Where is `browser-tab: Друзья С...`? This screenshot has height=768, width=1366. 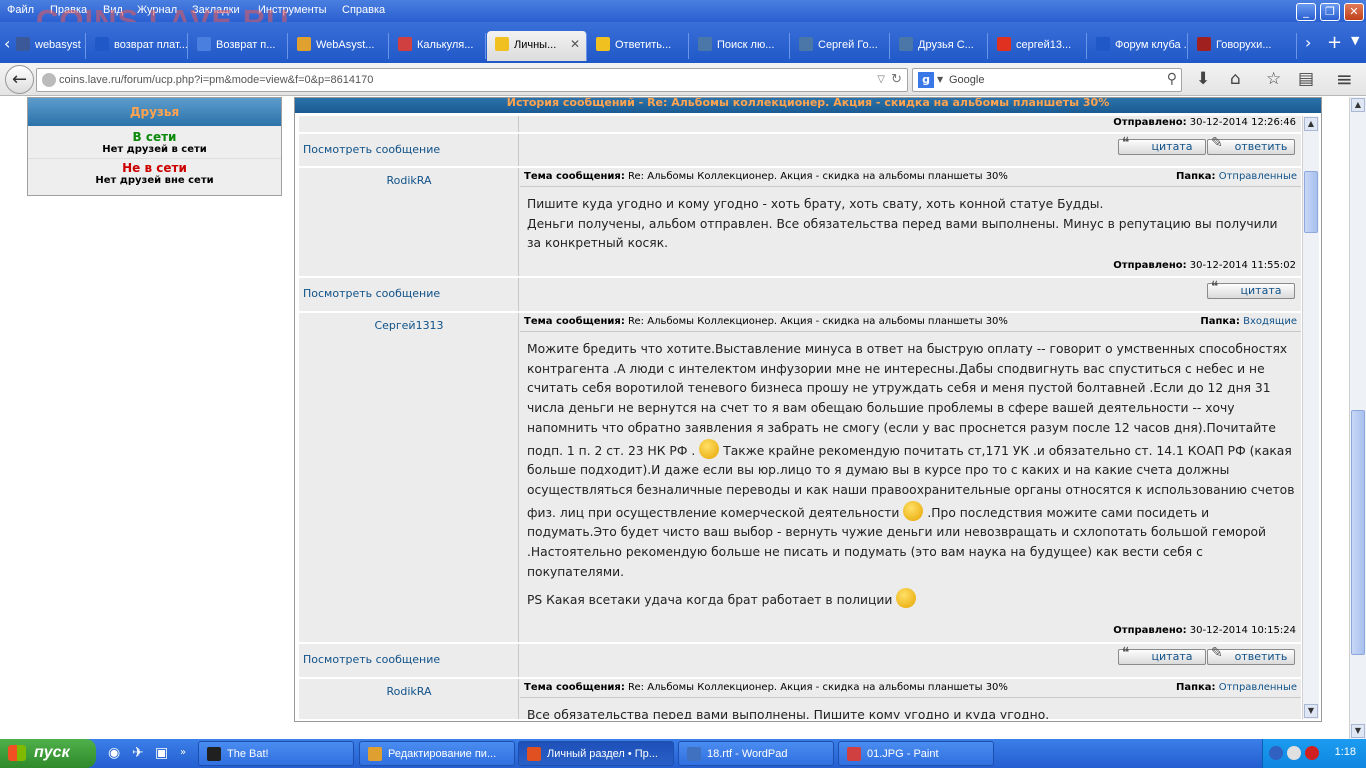
browser-tab: Друзья С... is located at coordinates (939, 46).